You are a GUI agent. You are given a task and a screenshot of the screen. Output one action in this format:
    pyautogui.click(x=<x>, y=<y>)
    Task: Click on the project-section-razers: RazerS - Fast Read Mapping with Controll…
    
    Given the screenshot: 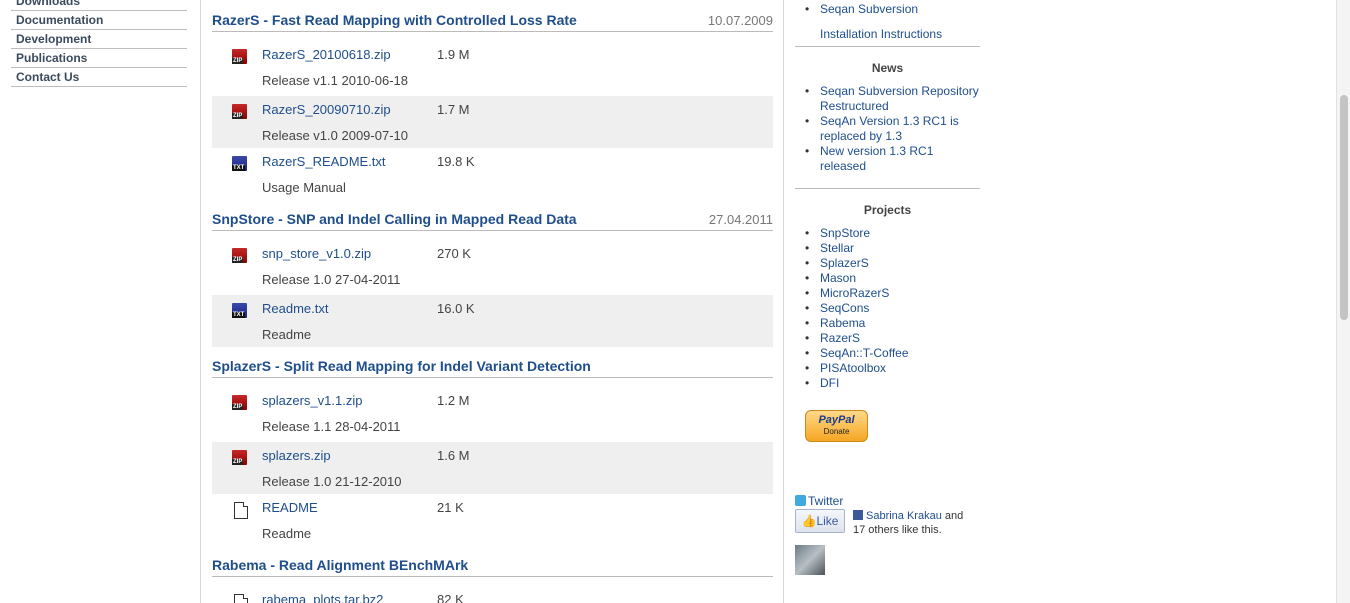 What is the action you would take?
    pyautogui.click(x=492, y=102)
    